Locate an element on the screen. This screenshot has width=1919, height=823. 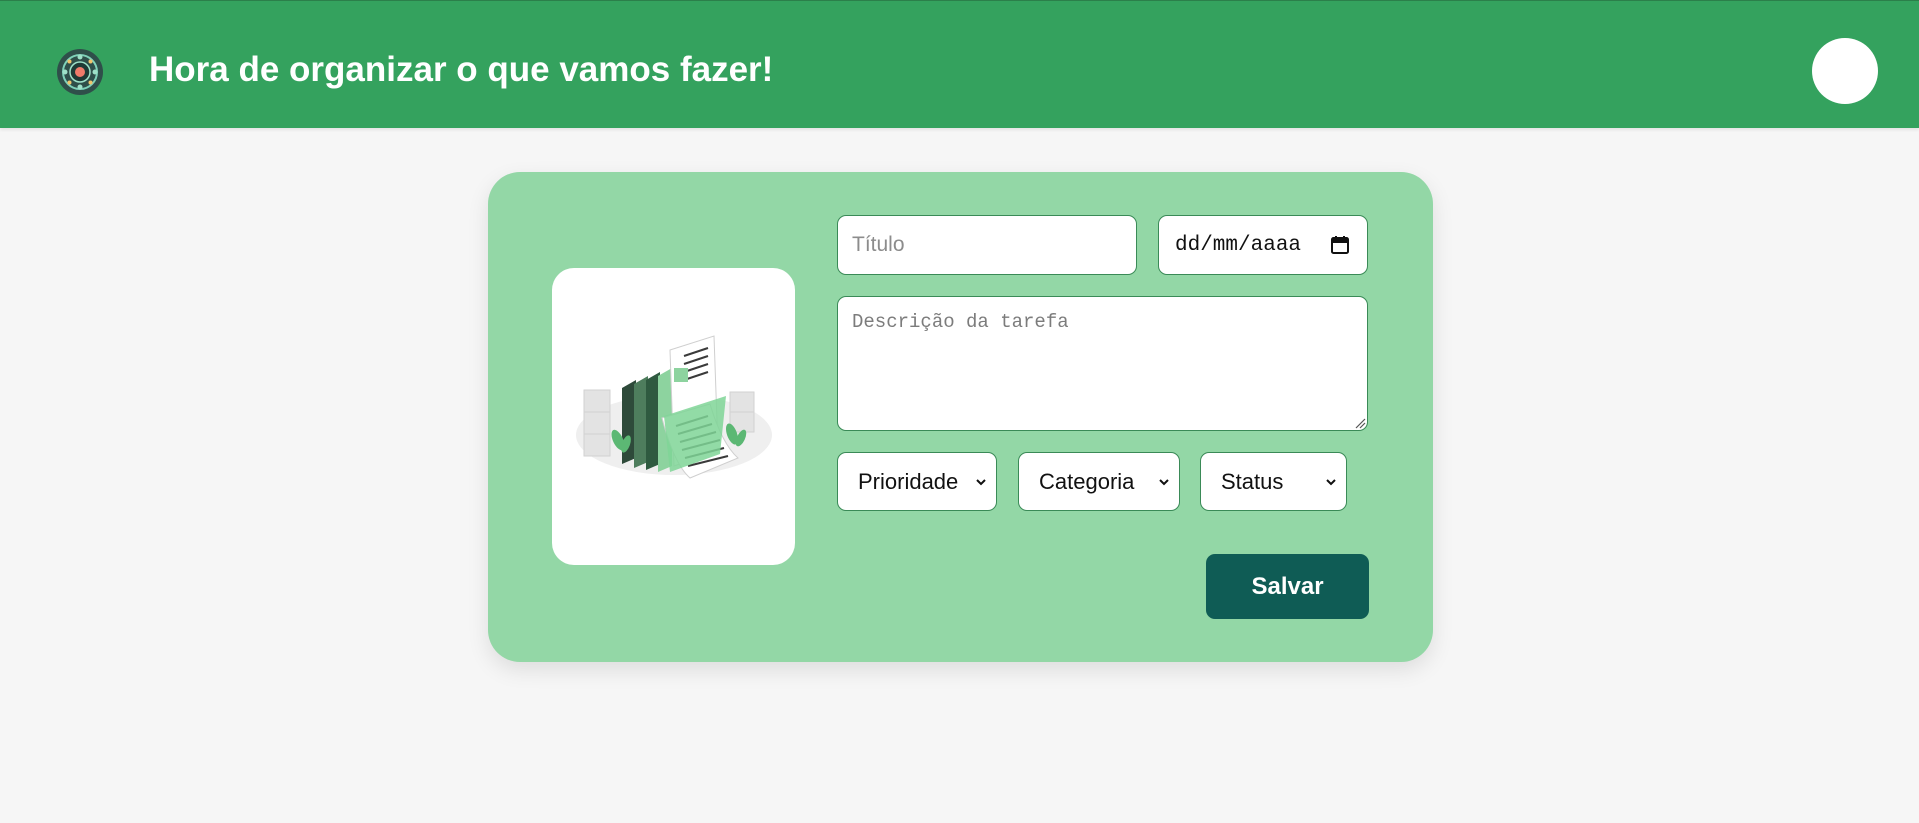
status-select: Status is located at coordinates (1273, 481).